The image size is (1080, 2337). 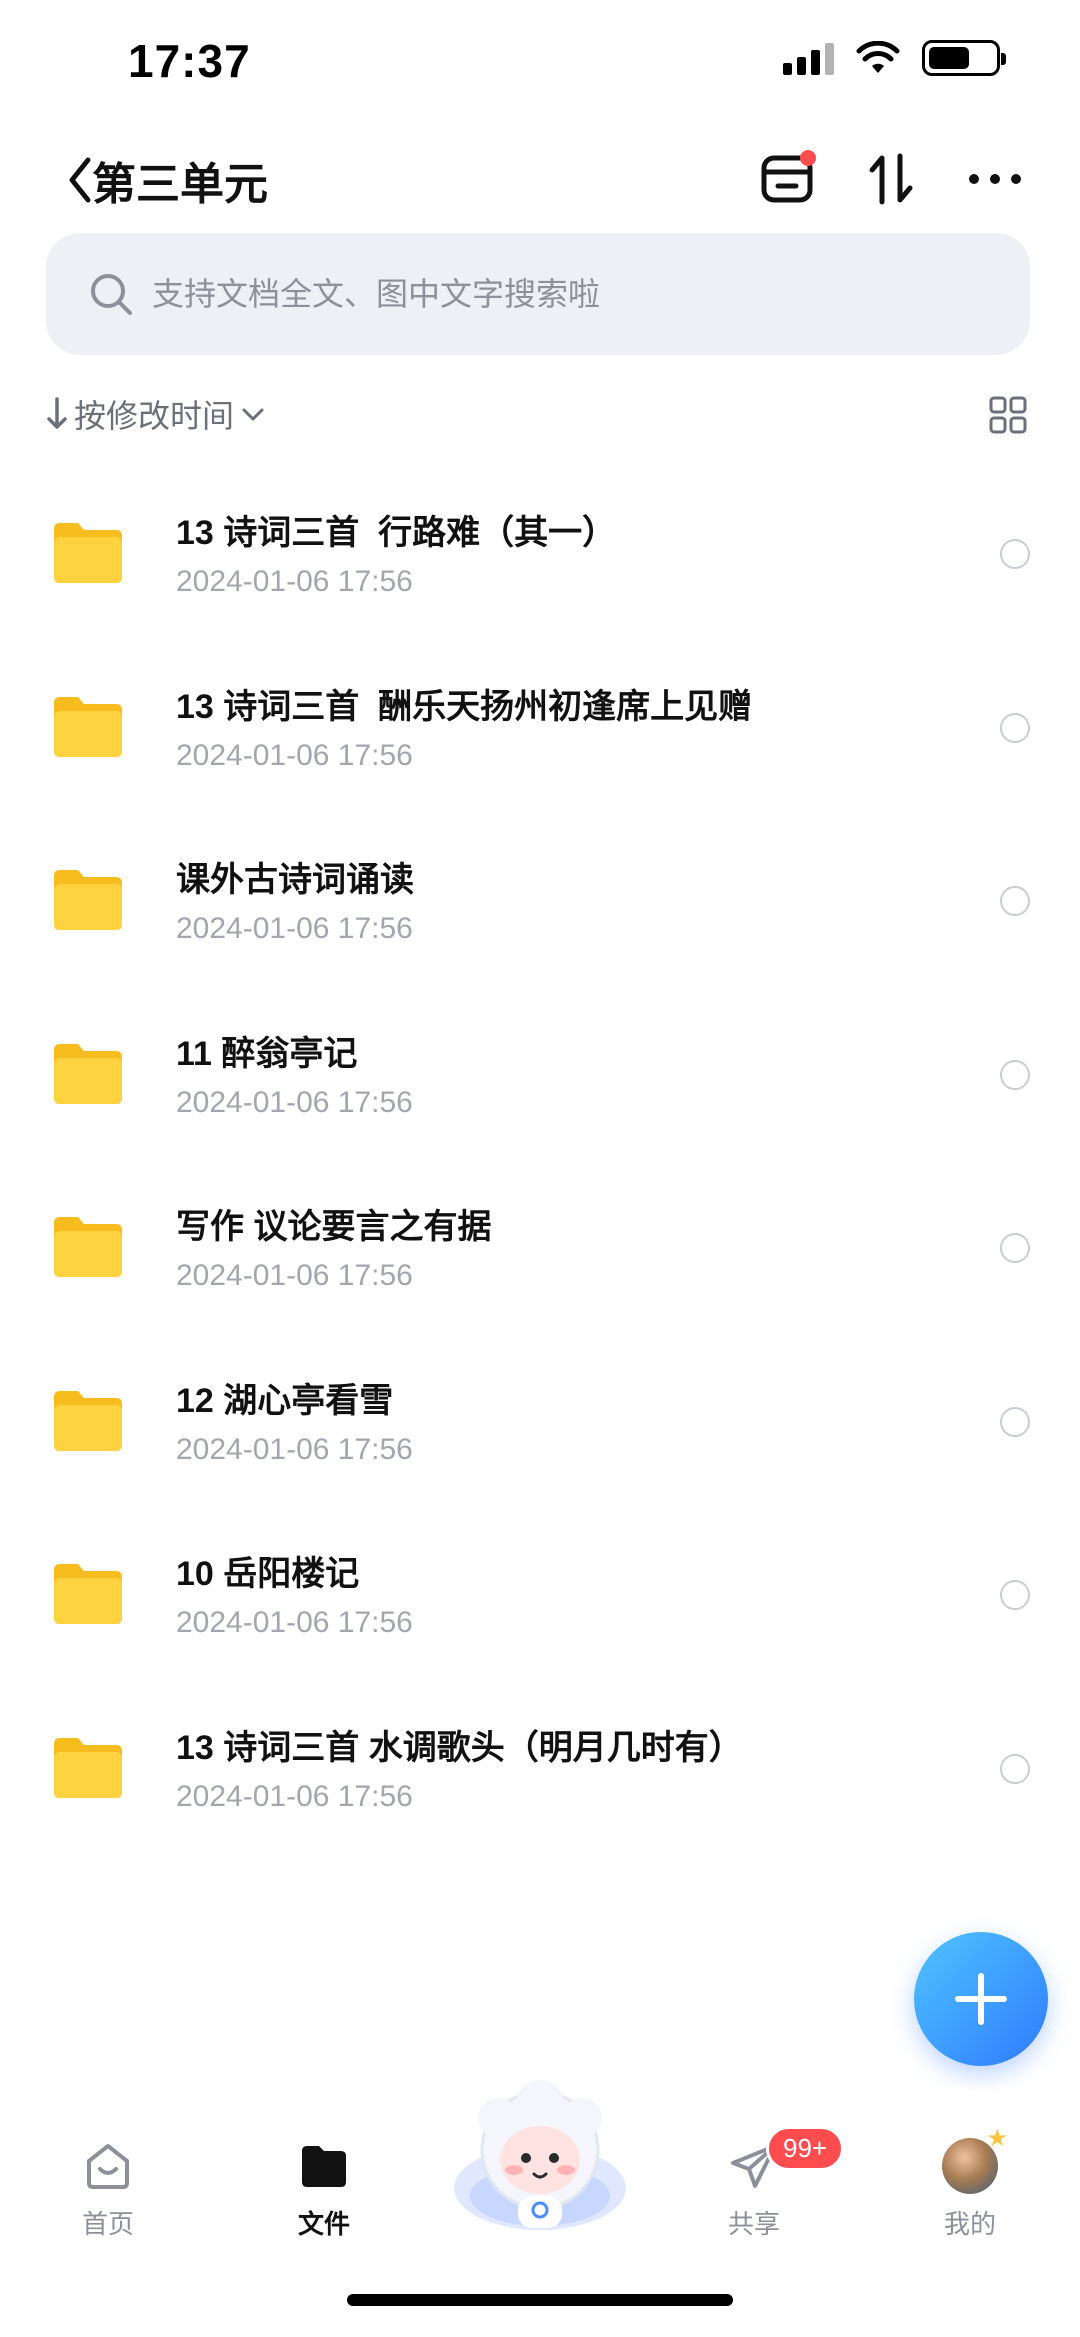 What do you see at coordinates (180, 184) in the screenshot?
I see `page-title: 第三单元` at bounding box center [180, 184].